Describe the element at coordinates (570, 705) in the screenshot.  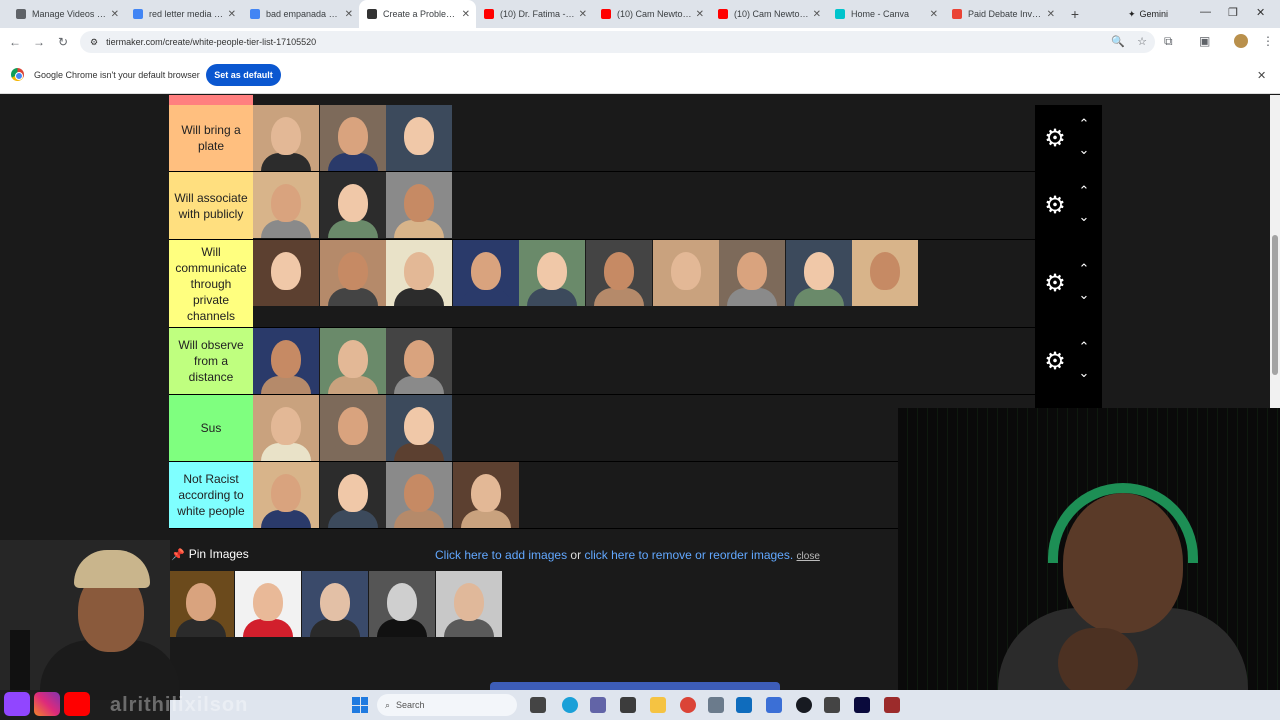
I see `edge-icon` at that location.